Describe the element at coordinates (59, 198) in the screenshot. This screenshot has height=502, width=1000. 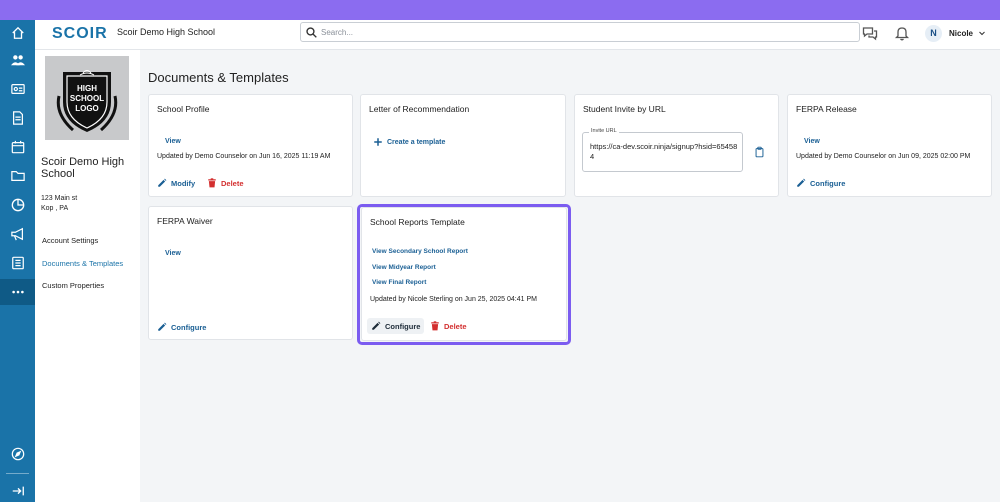
I see `address-line-1: 123 Main st` at that location.